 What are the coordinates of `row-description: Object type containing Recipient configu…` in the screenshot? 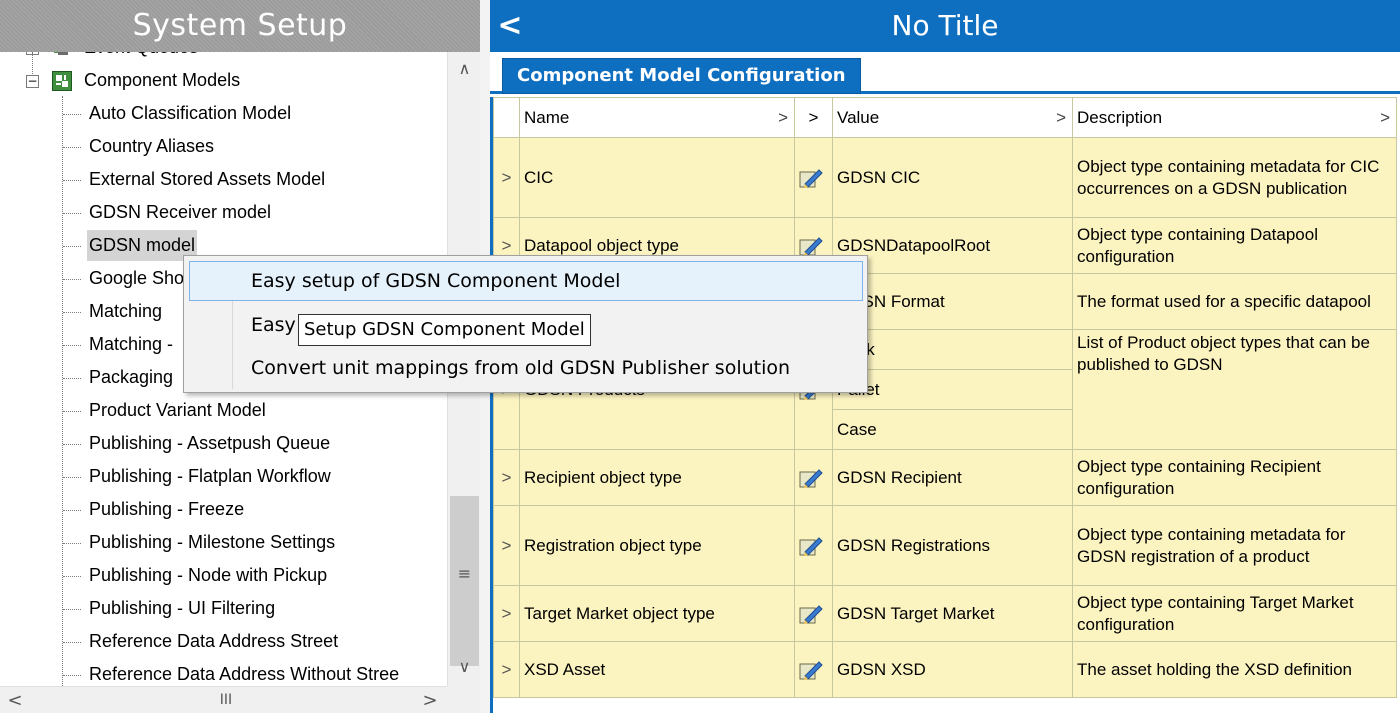 It's located at (1234, 477).